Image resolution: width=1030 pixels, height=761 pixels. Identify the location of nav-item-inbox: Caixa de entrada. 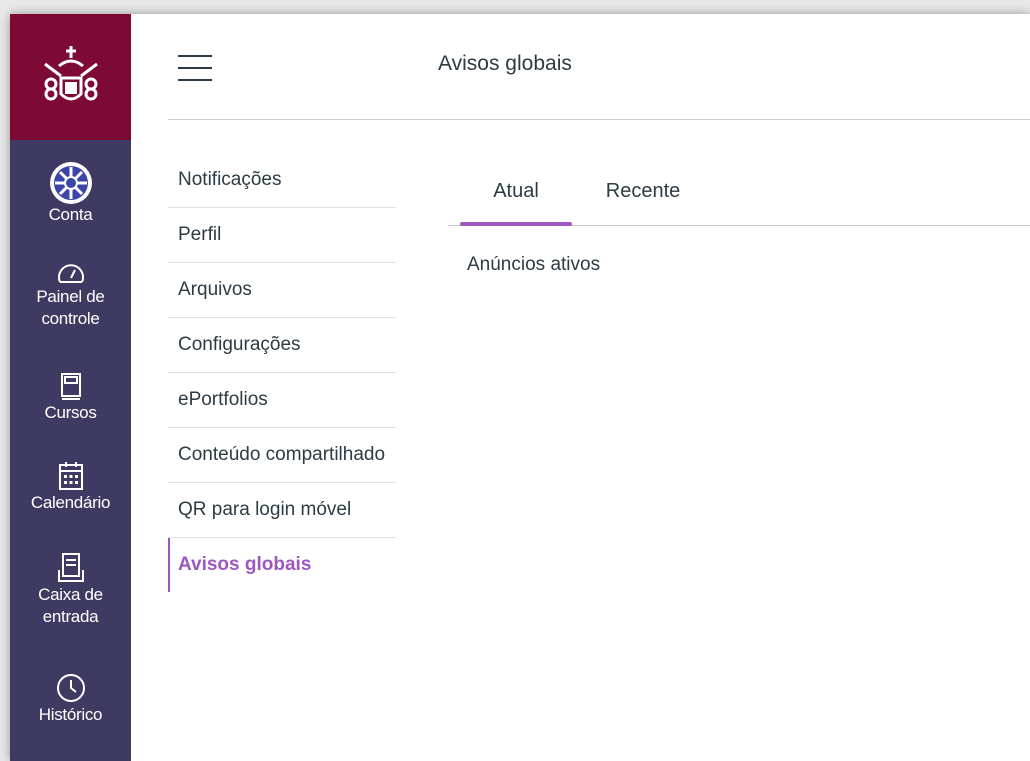
(70, 590).